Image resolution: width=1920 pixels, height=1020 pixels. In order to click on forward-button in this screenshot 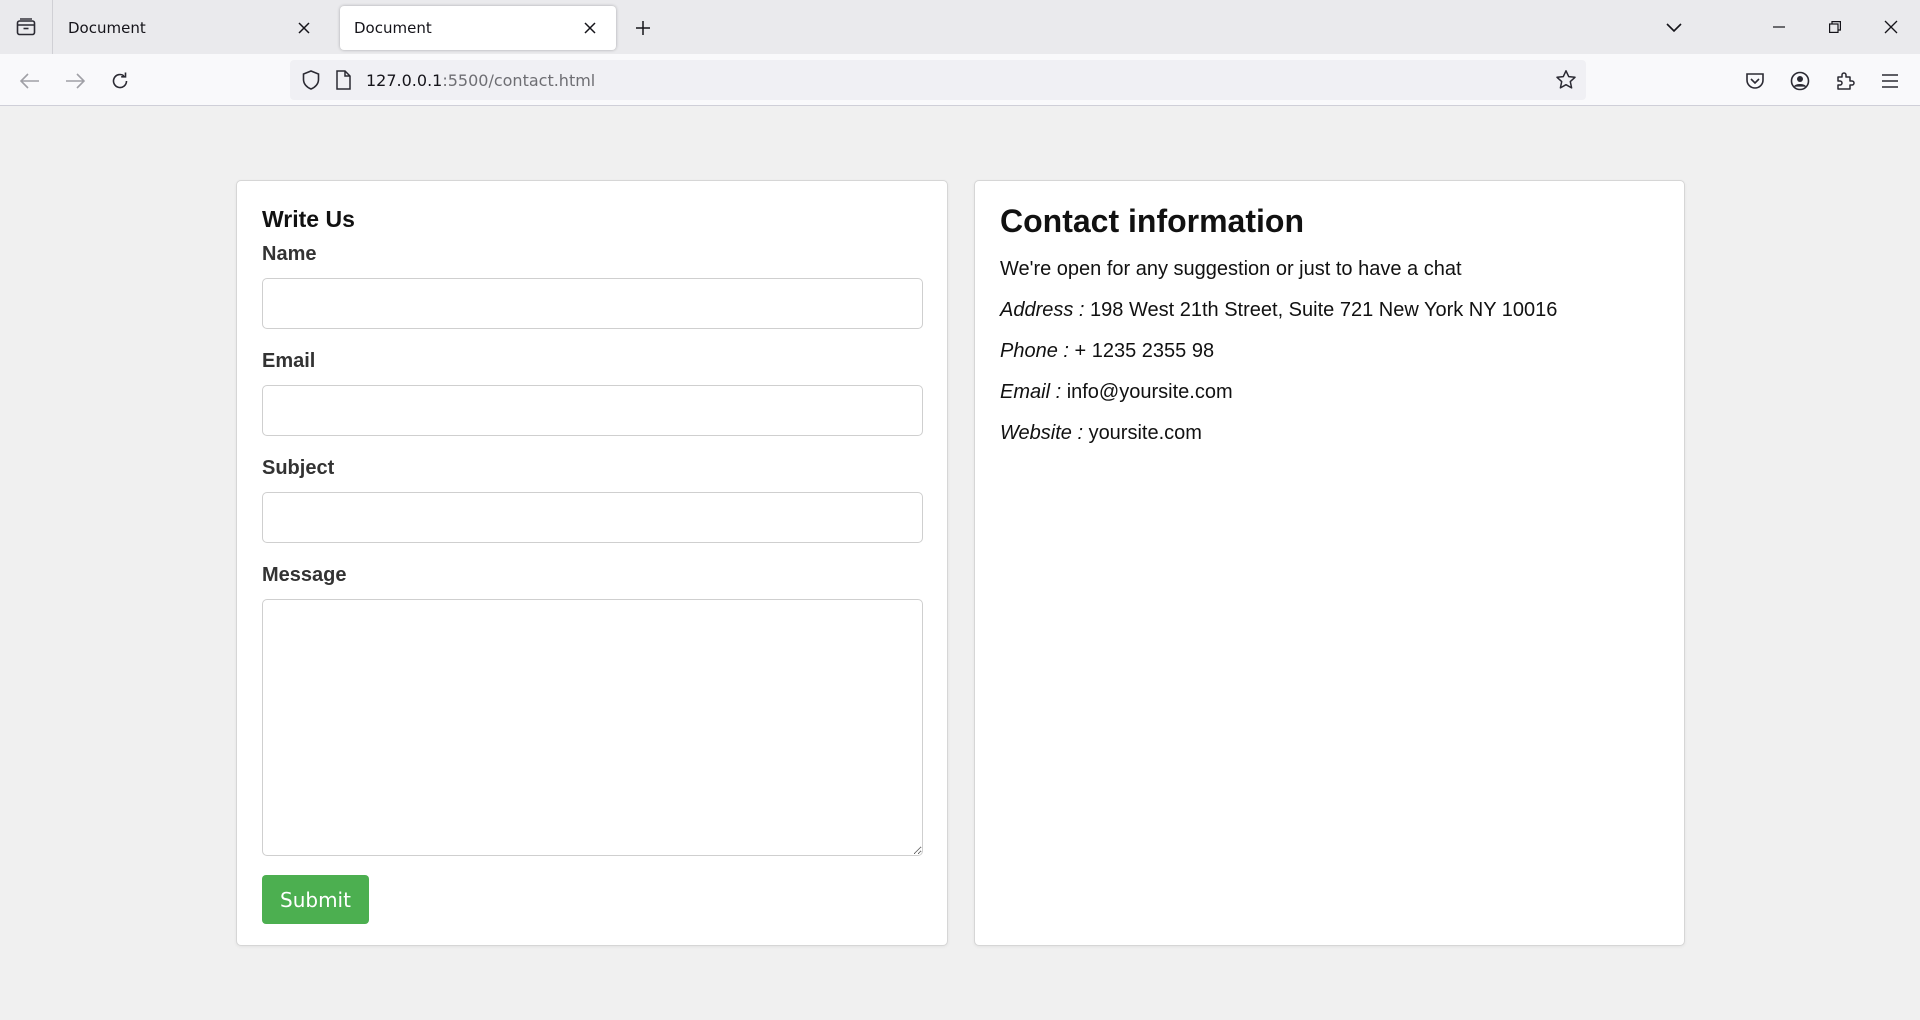, I will do `click(75, 81)`.